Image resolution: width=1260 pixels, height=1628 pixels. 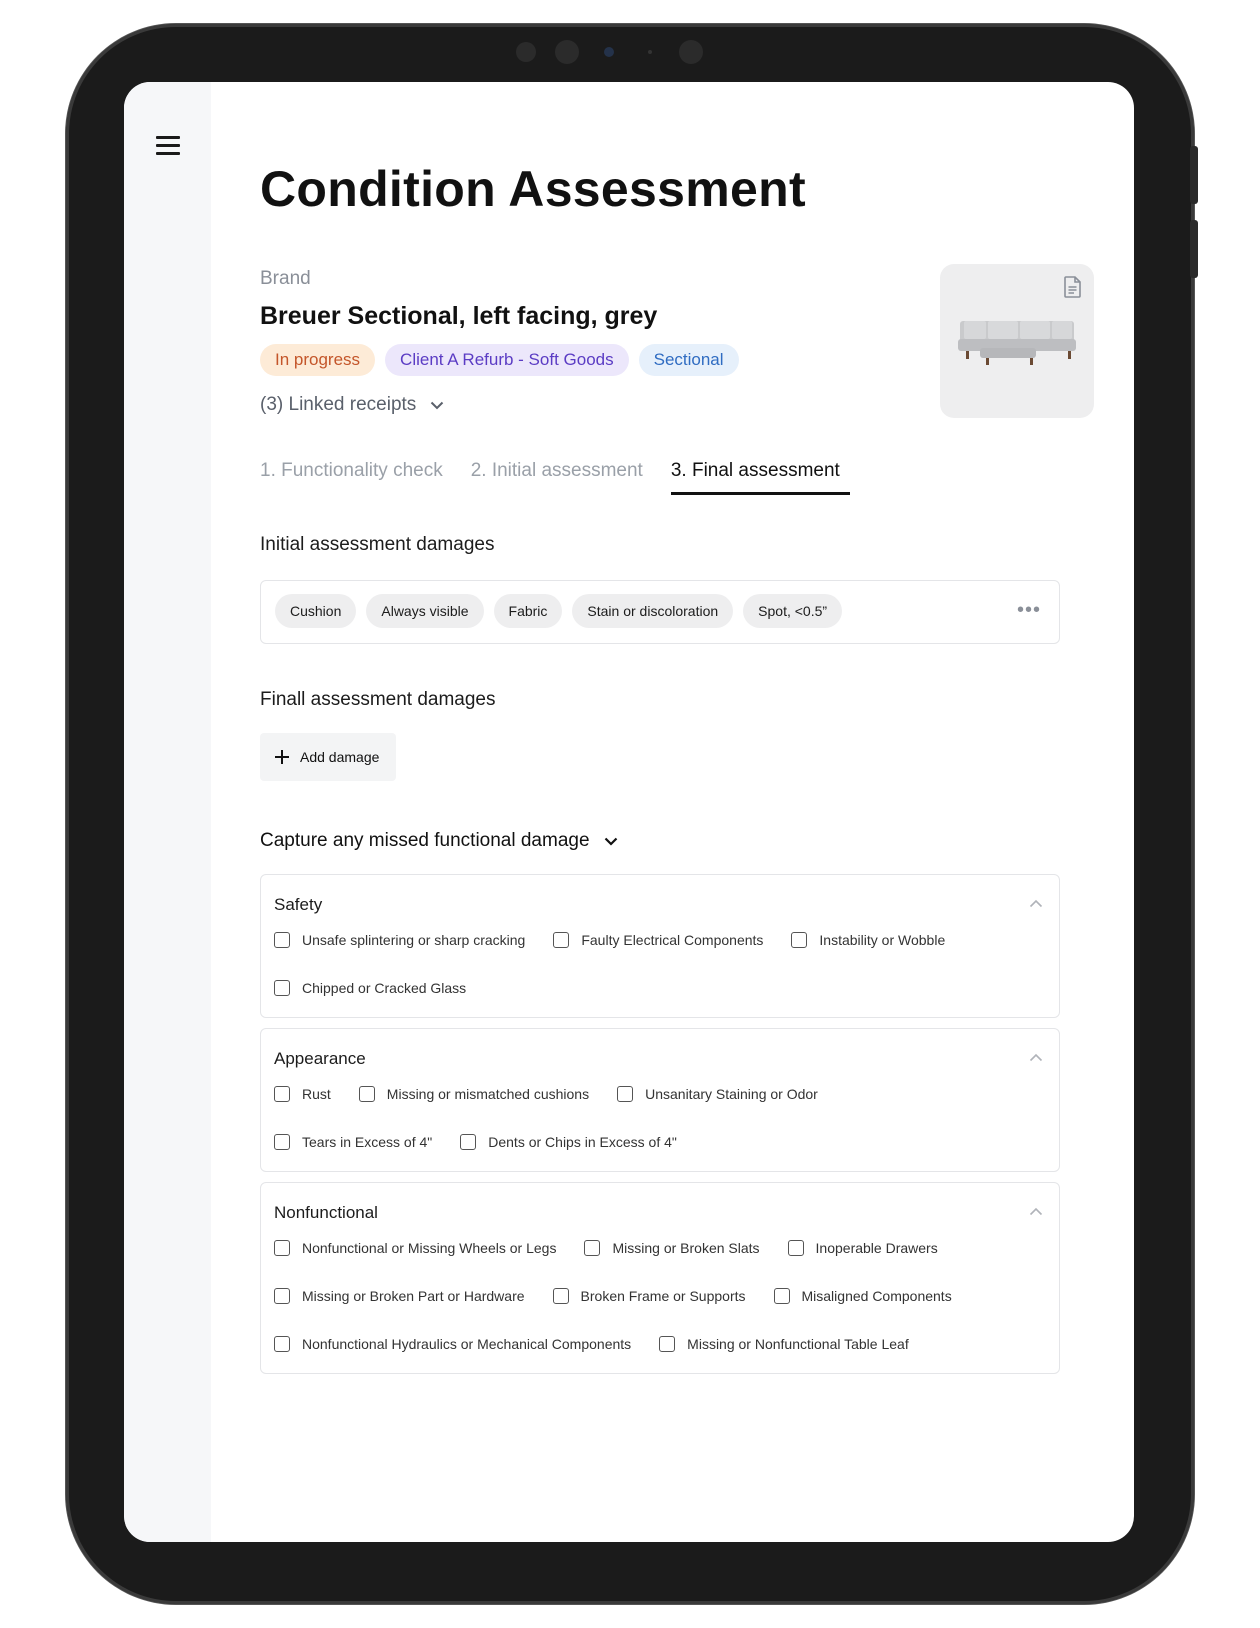 I want to click on checkbox-label: Misaligned Components, so click(x=876, y=1296).